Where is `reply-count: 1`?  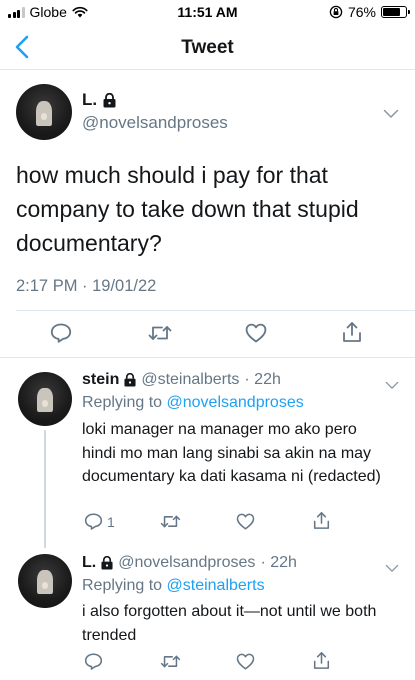 reply-count: 1 is located at coordinates (111, 521).